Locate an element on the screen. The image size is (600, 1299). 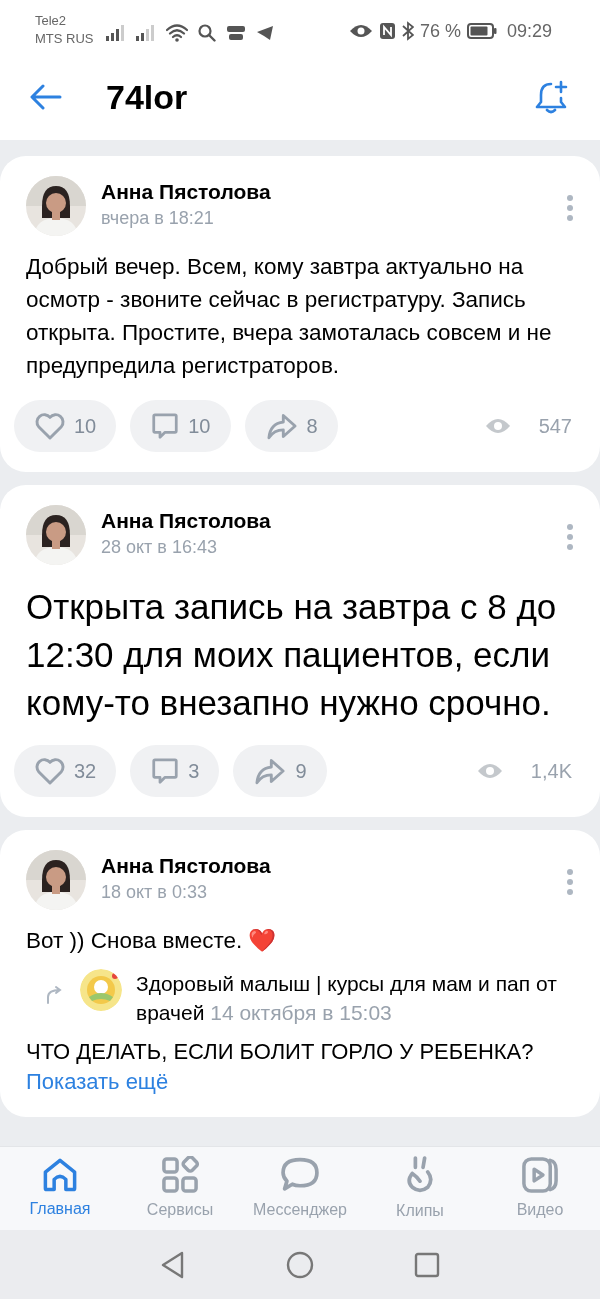
share-button: 8 is located at coordinates (291, 426).